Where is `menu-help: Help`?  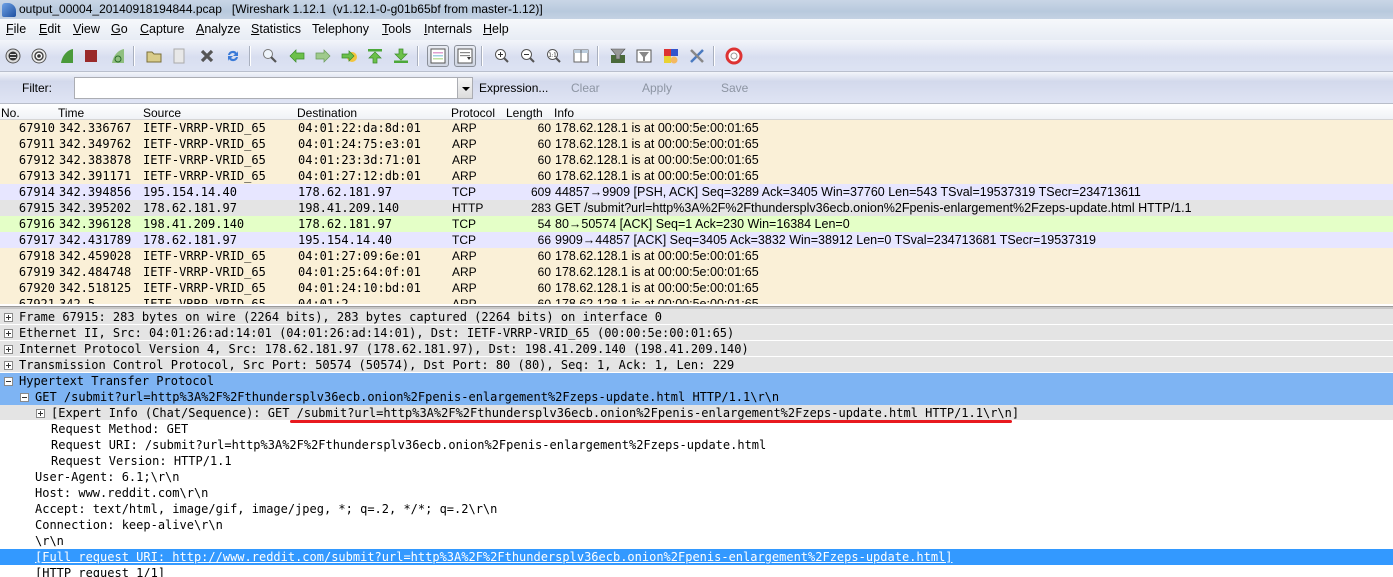
menu-help: Help is located at coordinates (496, 29).